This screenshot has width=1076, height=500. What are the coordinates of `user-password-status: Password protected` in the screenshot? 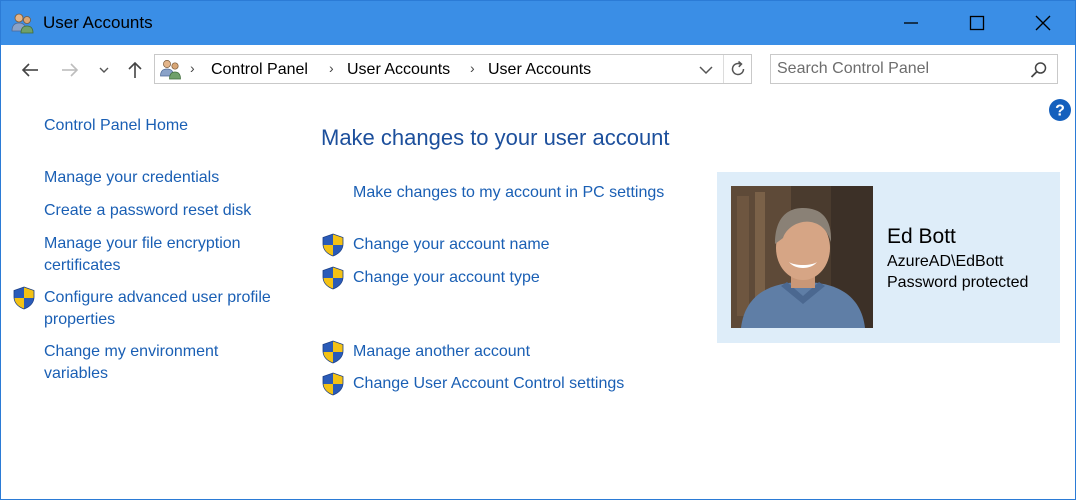 It's located at (958, 282).